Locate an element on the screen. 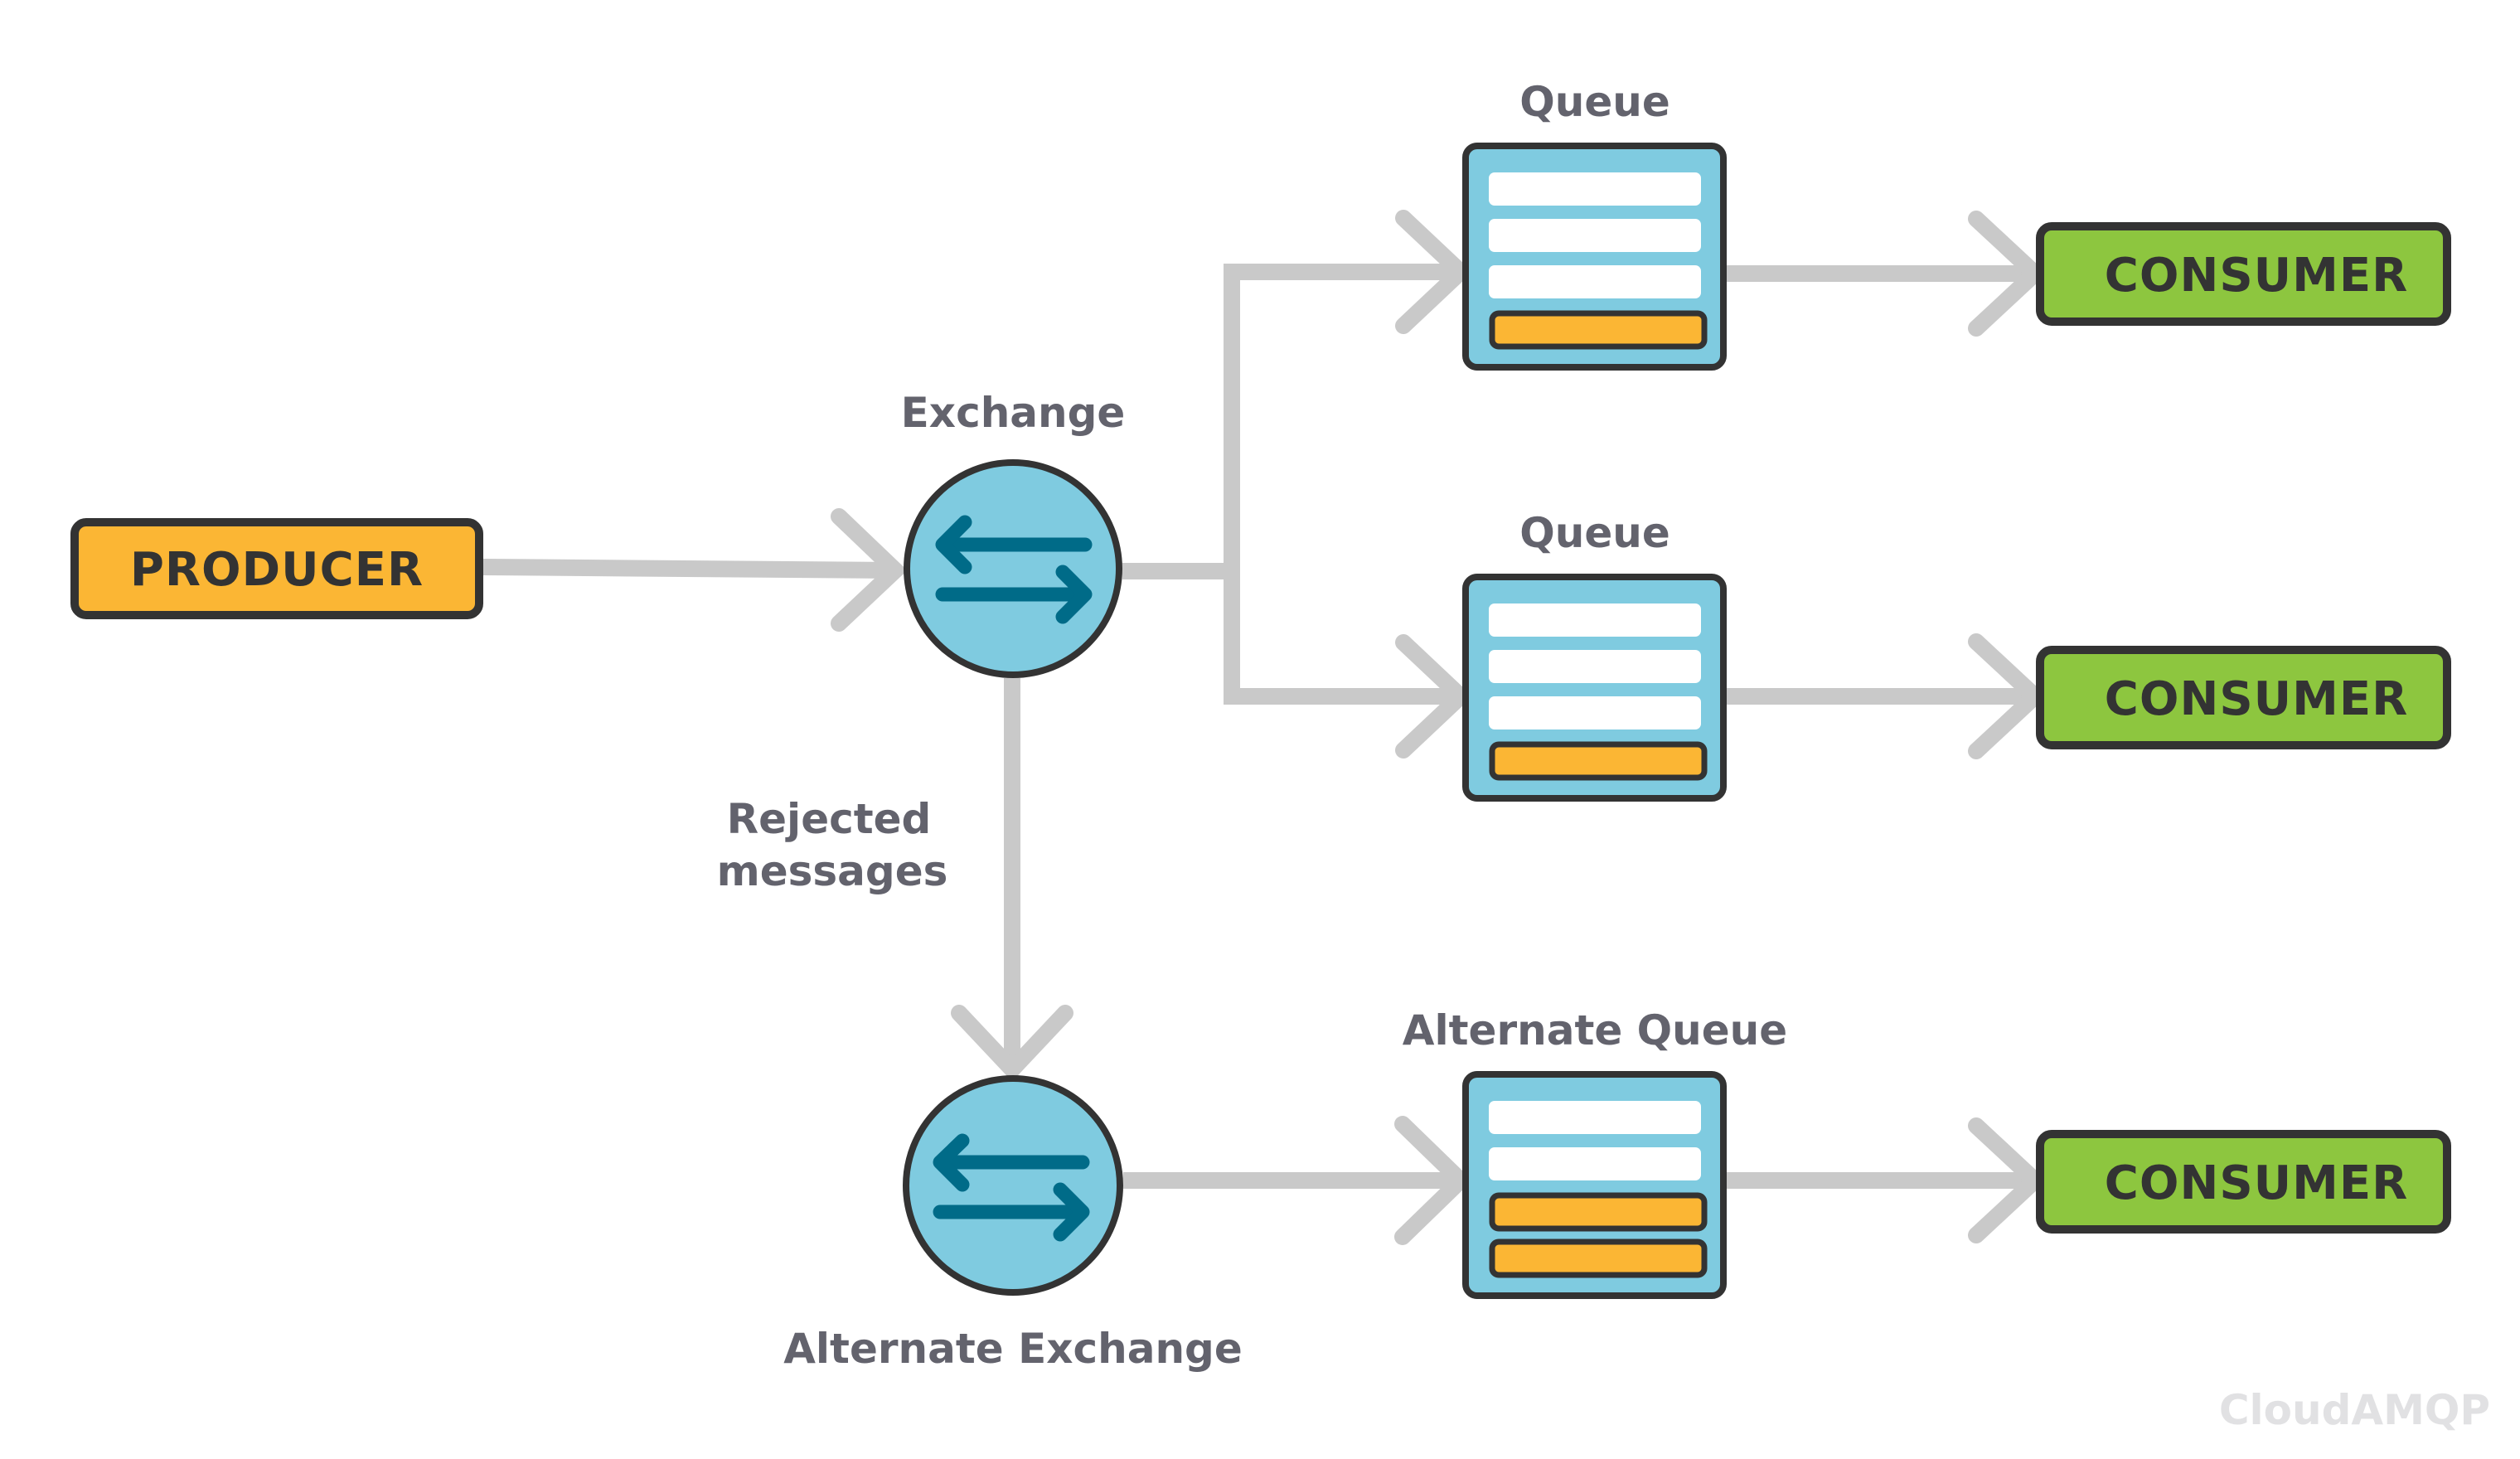  alternate-exchange-label: Alternate Exchange is located at coordinates (1013, 1349).